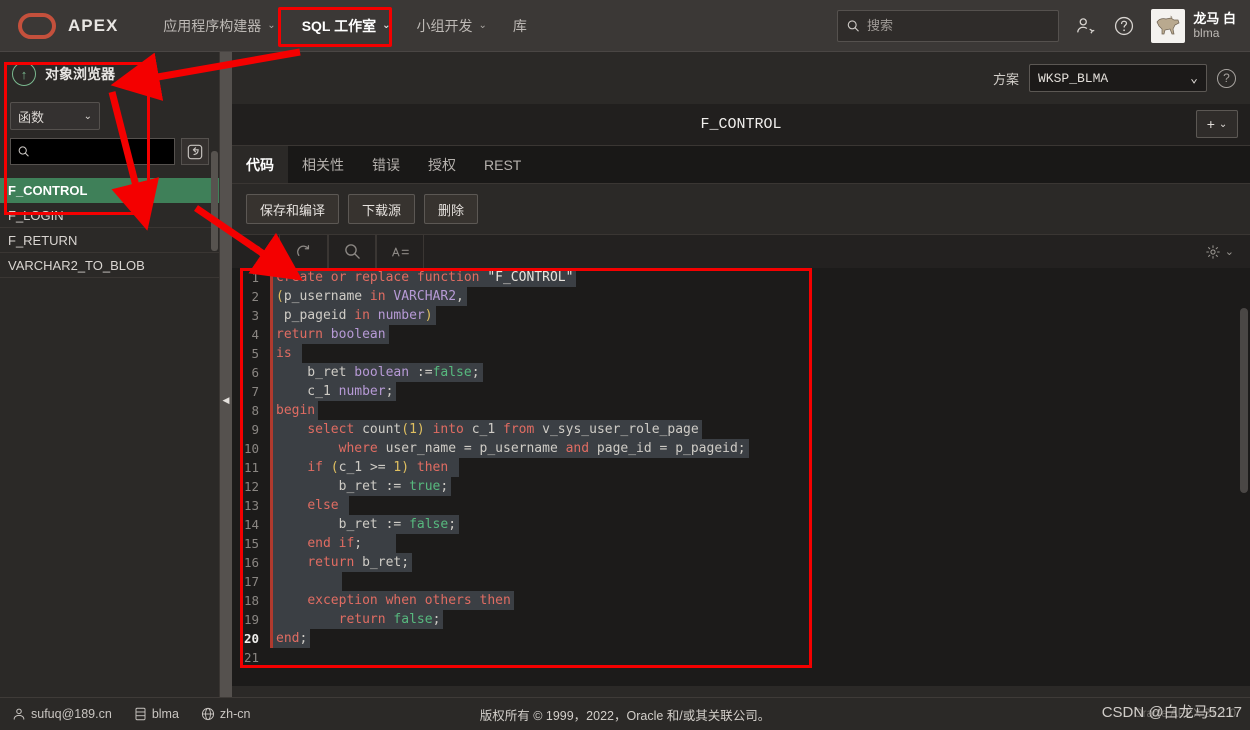 Image resolution: width=1250 pixels, height=730 pixels. What do you see at coordinates (741, 391) in the screenshot?
I see `code-line: 7 c_1 number;` at bounding box center [741, 391].